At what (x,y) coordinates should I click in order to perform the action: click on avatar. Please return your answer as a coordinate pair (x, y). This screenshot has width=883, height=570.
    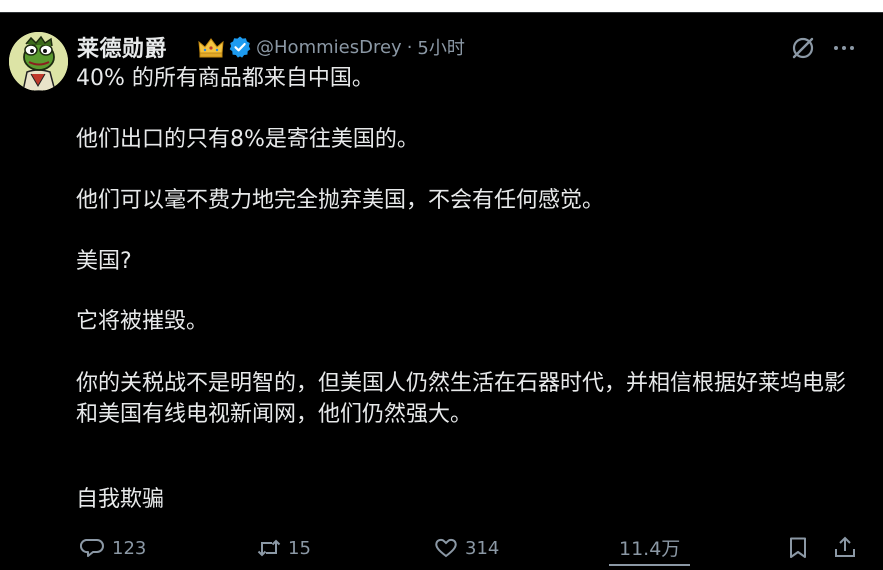
    Looking at the image, I should click on (38, 61).